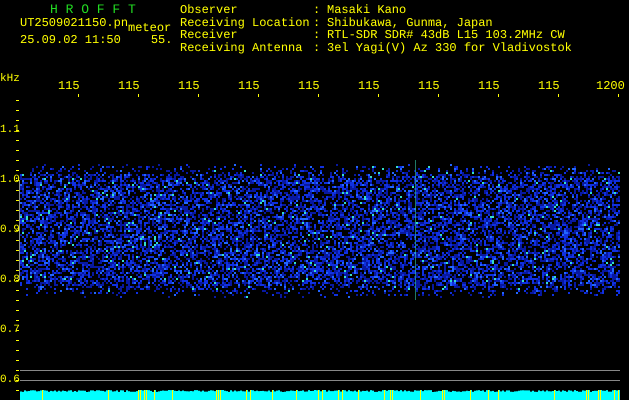 This screenshot has width=629, height=400. I want to click on frequency-label: 0.9, so click(10, 230).